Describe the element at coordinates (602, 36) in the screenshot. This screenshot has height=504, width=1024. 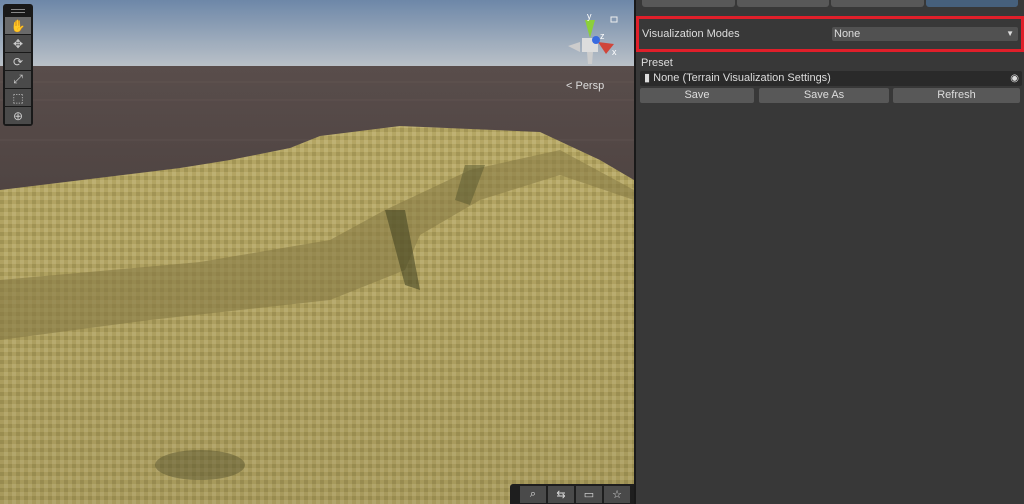
I see `gizmo-z-label: z` at that location.